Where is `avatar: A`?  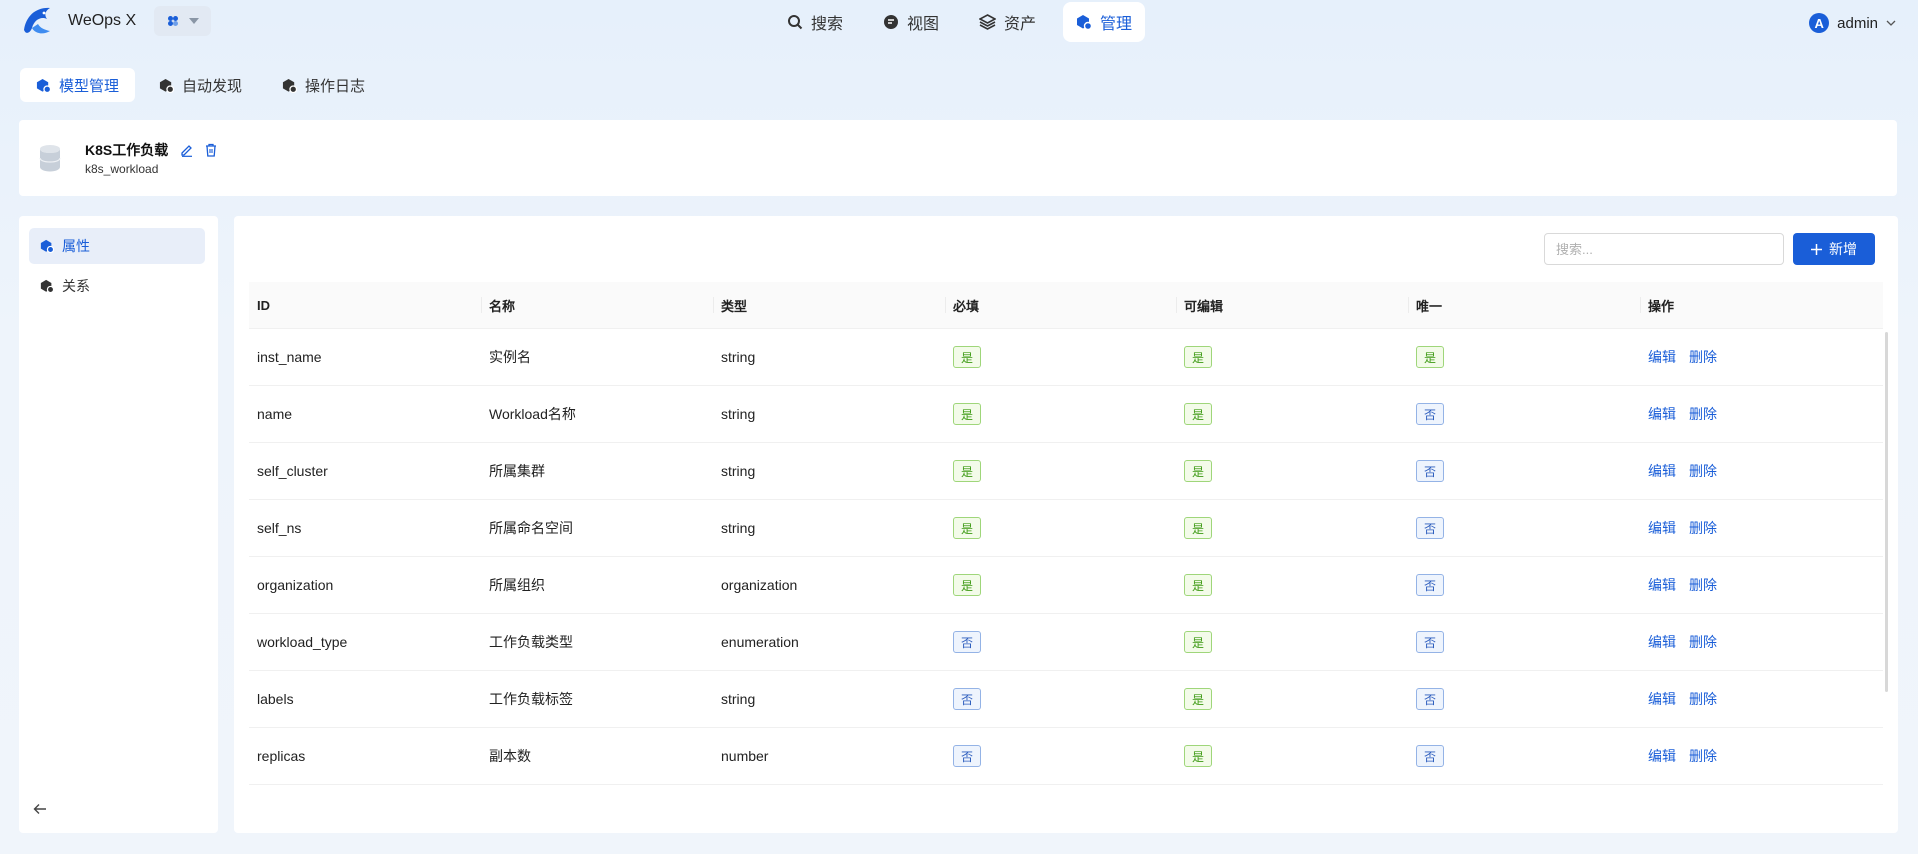
avatar: A is located at coordinates (1819, 23).